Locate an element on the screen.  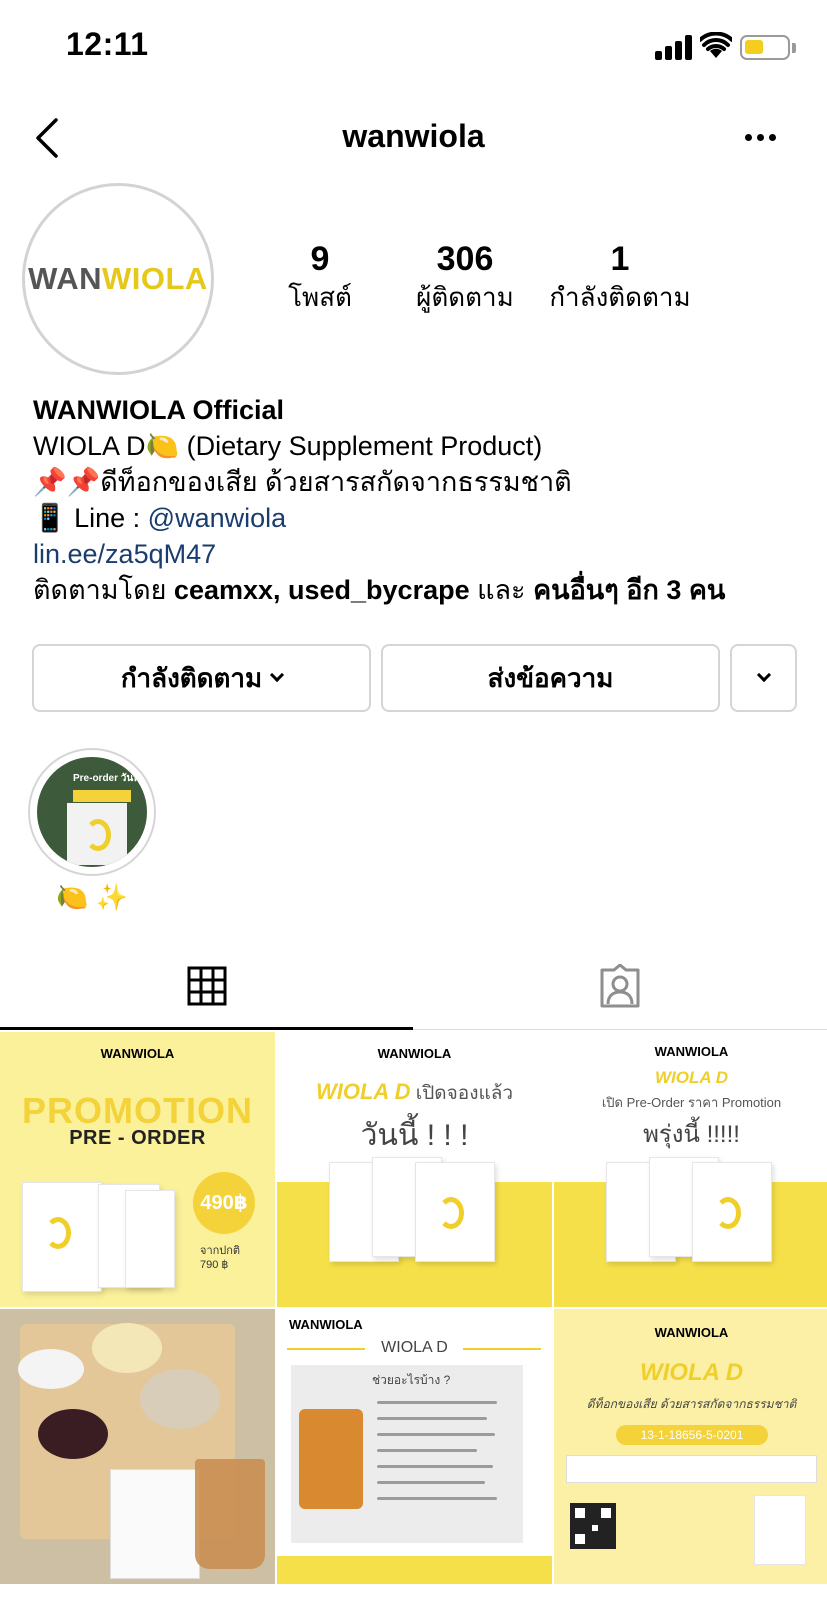
page-title: wanwiola is located at coordinates (413, 136).